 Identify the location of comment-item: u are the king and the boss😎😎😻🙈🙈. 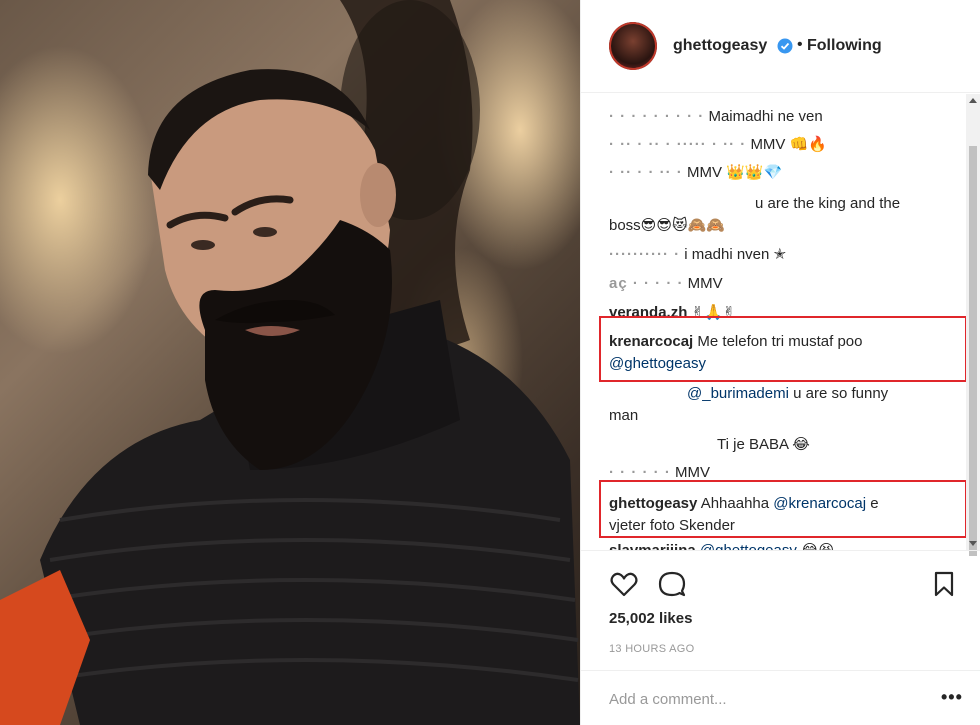
(784, 215).